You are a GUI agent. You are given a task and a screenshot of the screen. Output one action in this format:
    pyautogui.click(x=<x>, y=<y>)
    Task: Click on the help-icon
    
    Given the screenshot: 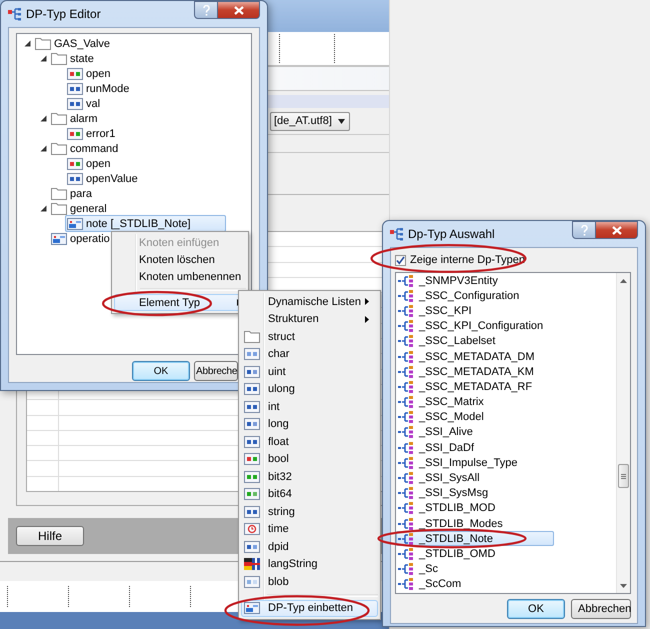 What is the action you would take?
    pyautogui.click(x=206, y=10)
    